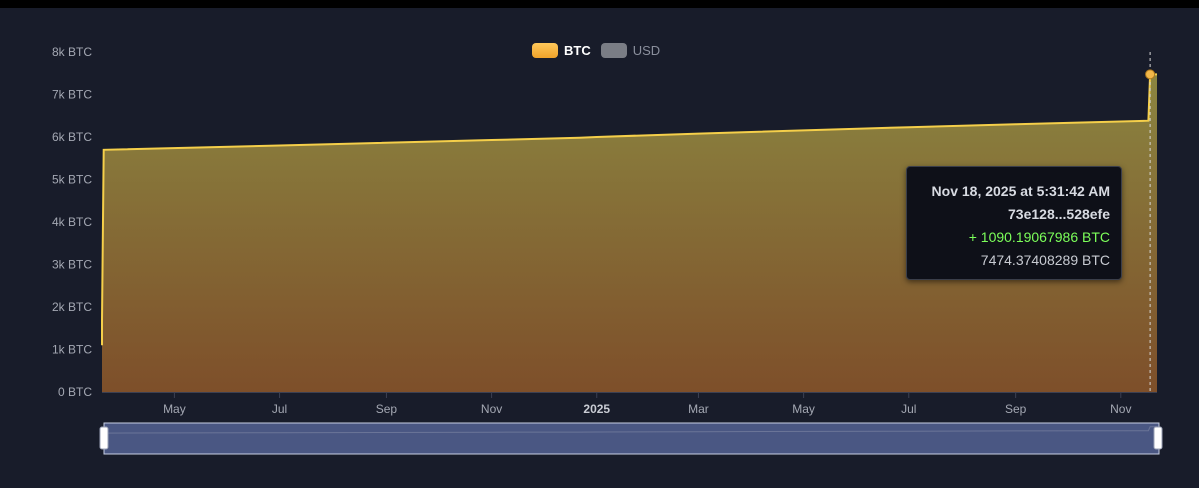 This screenshot has width=1199, height=488. What do you see at coordinates (72, 180) in the screenshot?
I see `y-tick-label: 5k BTC` at bounding box center [72, 180].